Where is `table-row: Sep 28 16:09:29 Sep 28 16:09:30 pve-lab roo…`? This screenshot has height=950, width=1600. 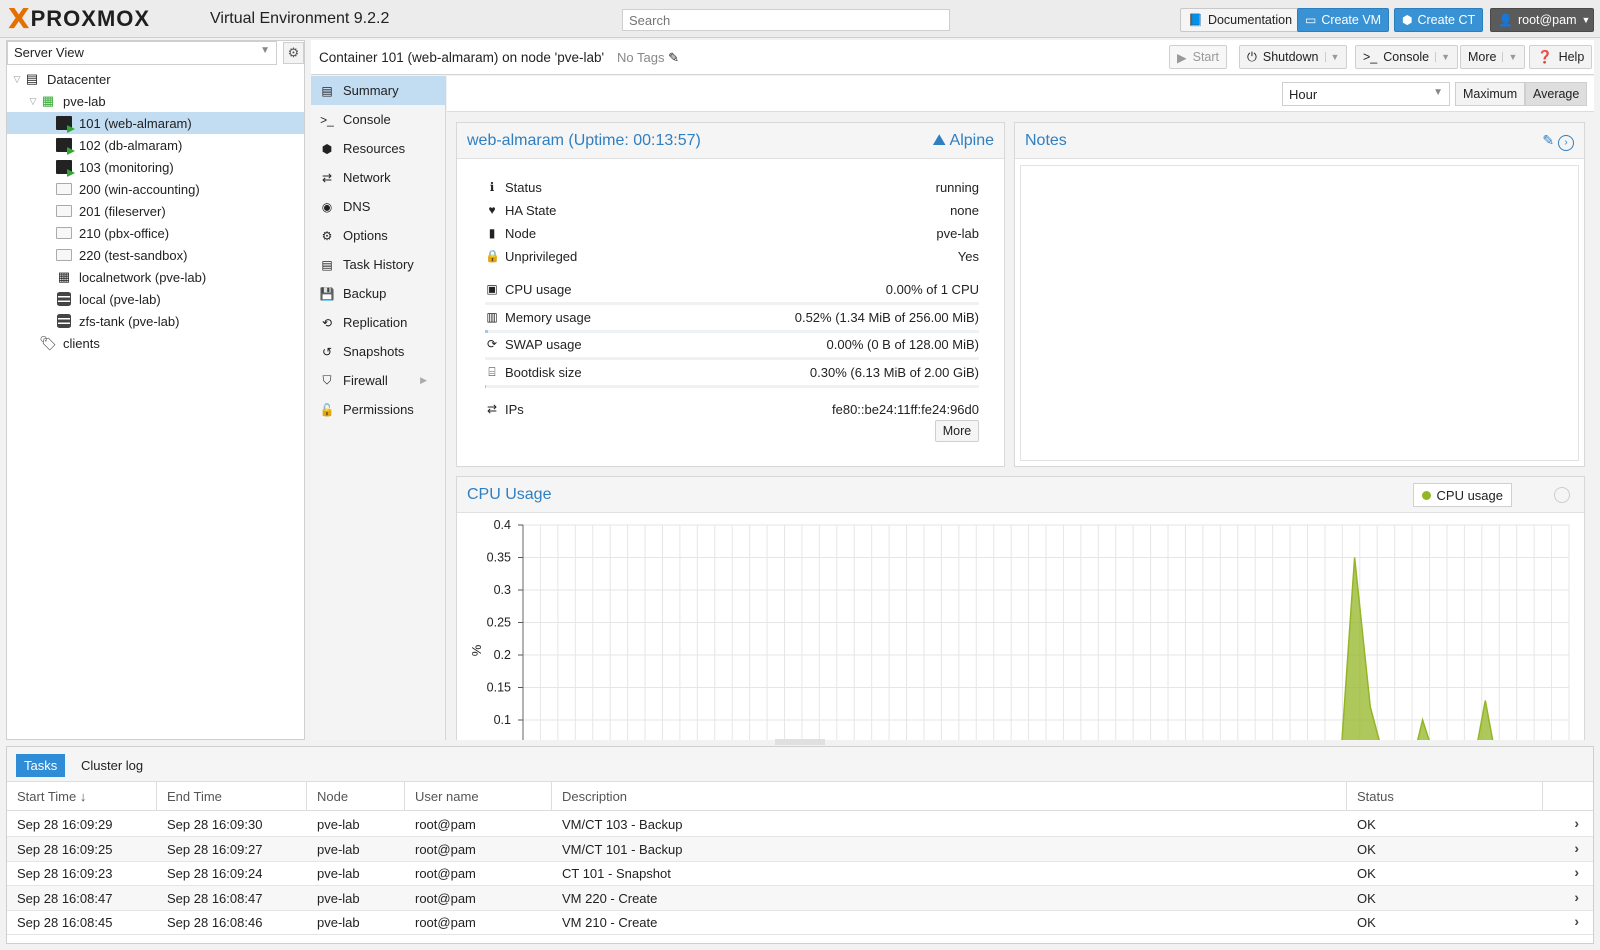 table-row: Sep 28 16:09:29 Sep 28 16:09:30 pve-lab roo… is located at coordinates (800, 824).